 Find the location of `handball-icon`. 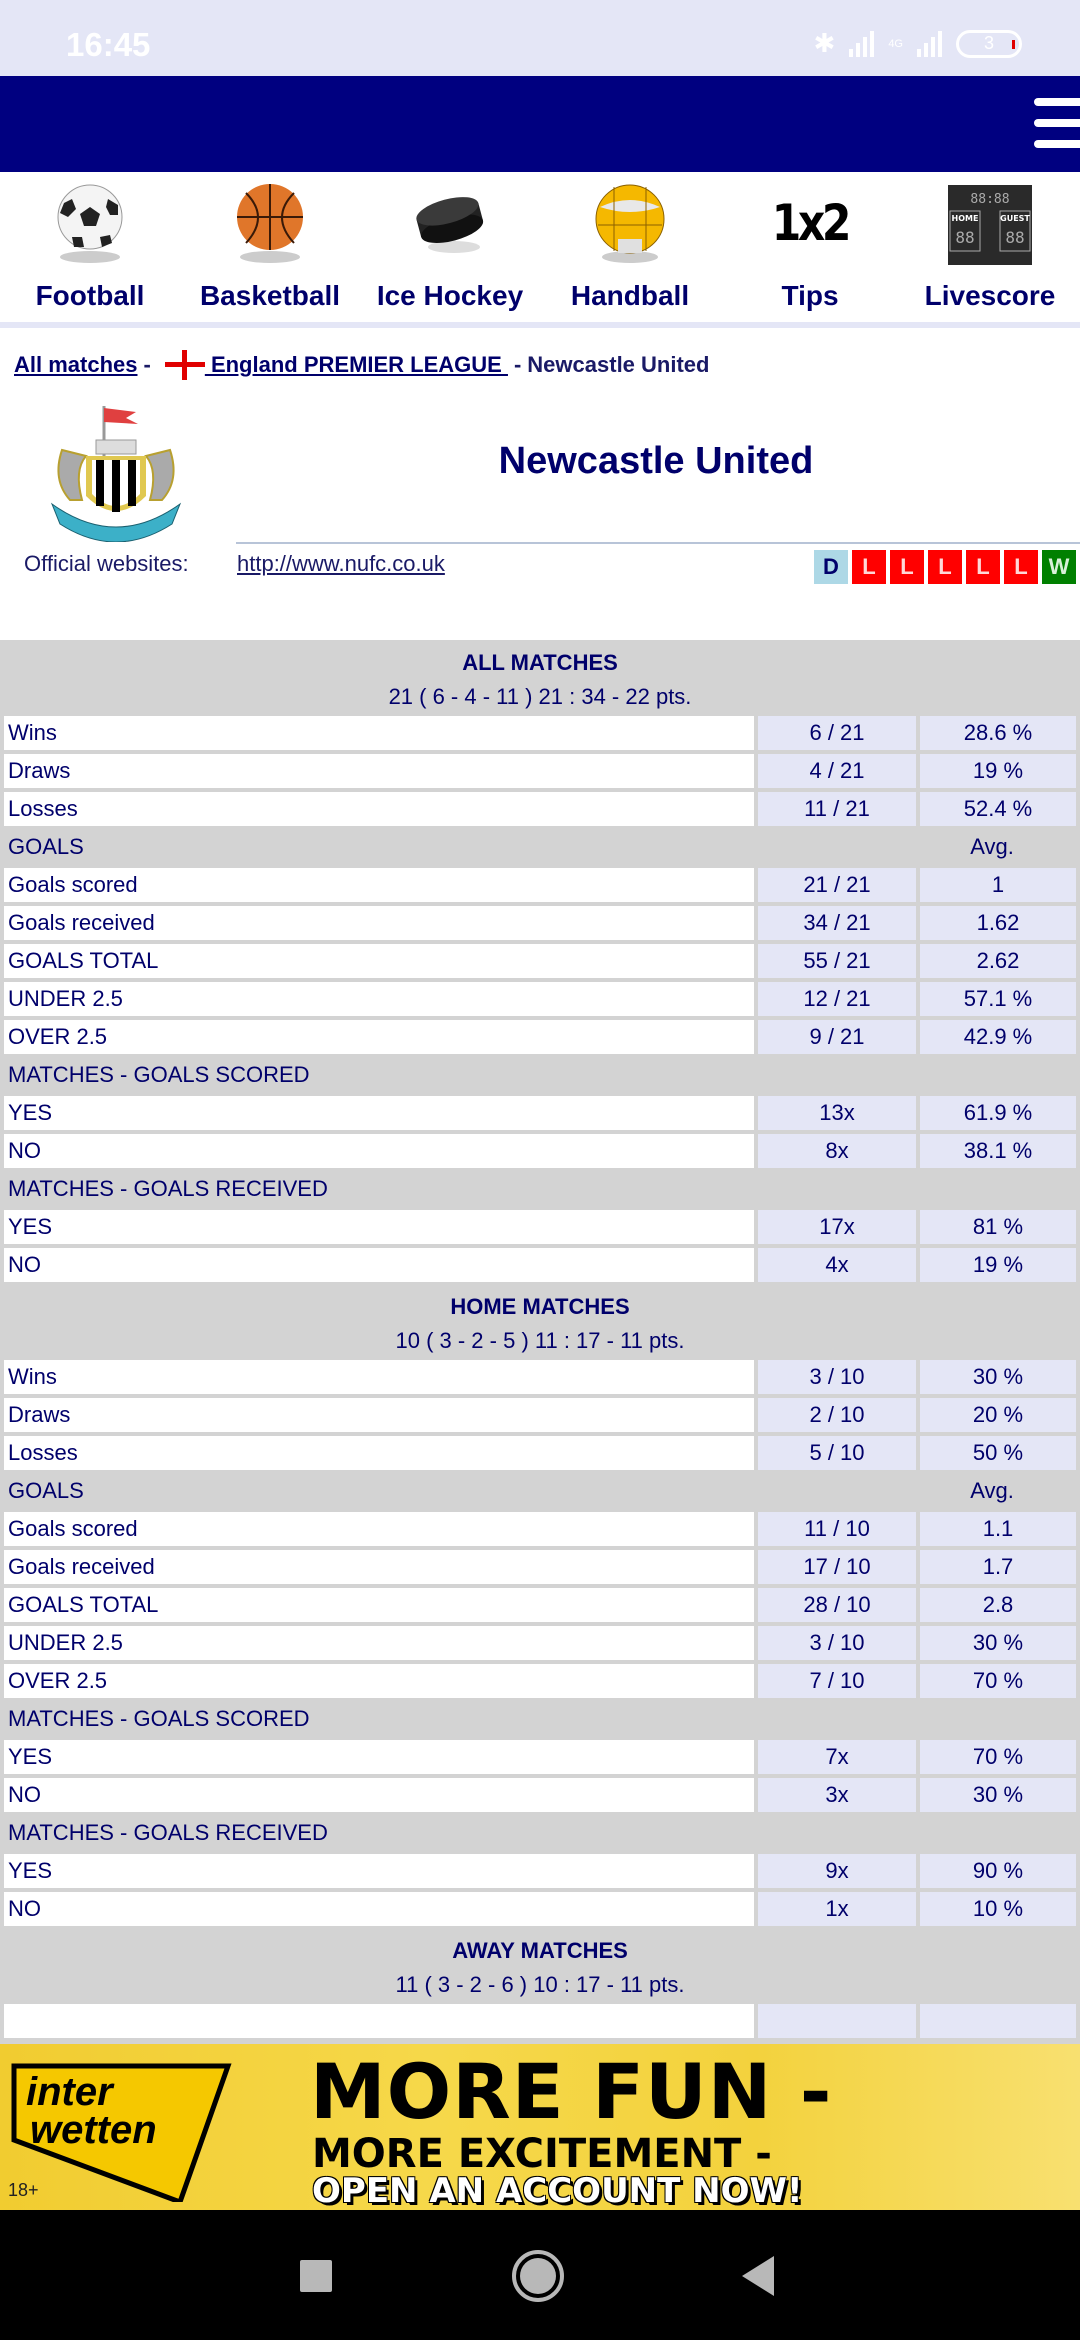

handball-icon is located at coordinates (630, 223).